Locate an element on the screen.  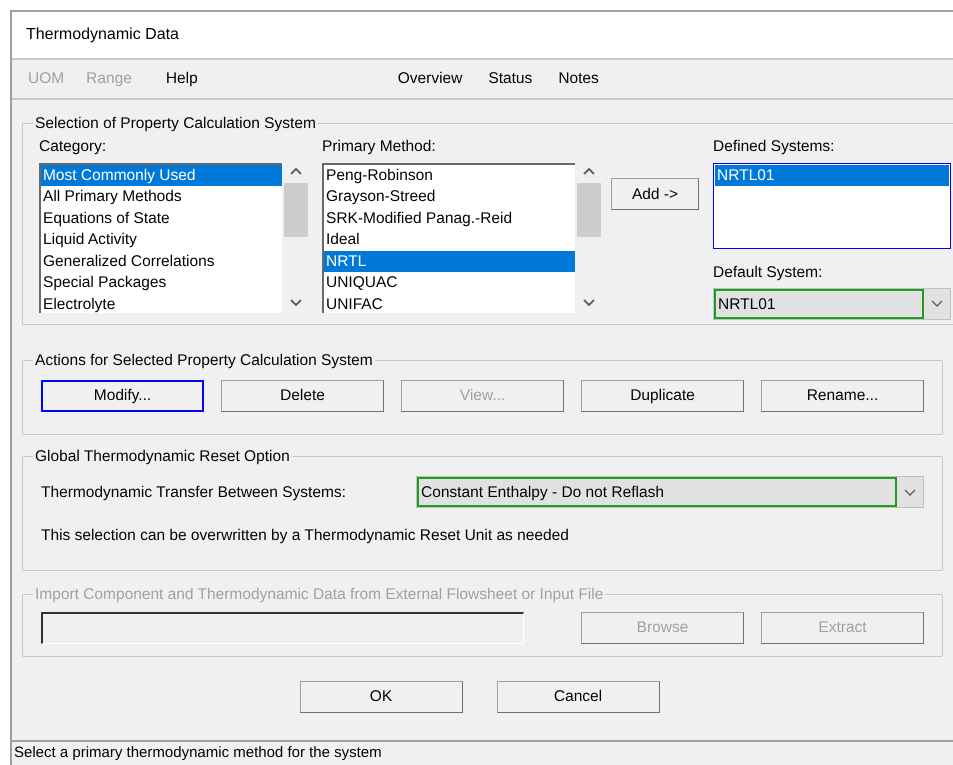
dialog-button: Delete is located at coordinates (302, 396).